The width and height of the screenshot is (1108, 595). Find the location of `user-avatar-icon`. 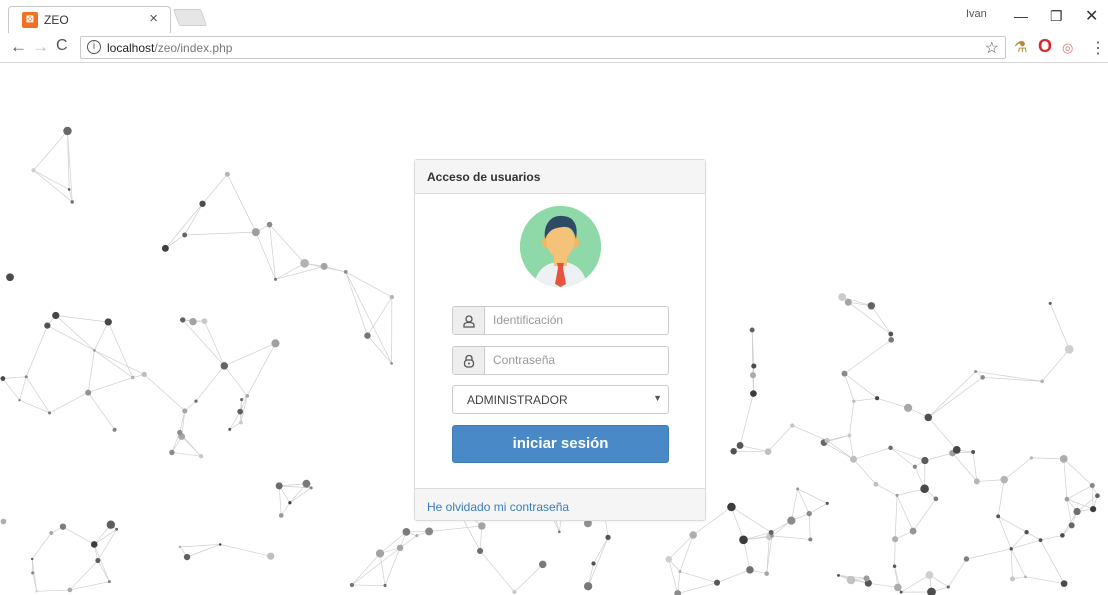

user-avatar-icon is located at coordinates (560, 246).